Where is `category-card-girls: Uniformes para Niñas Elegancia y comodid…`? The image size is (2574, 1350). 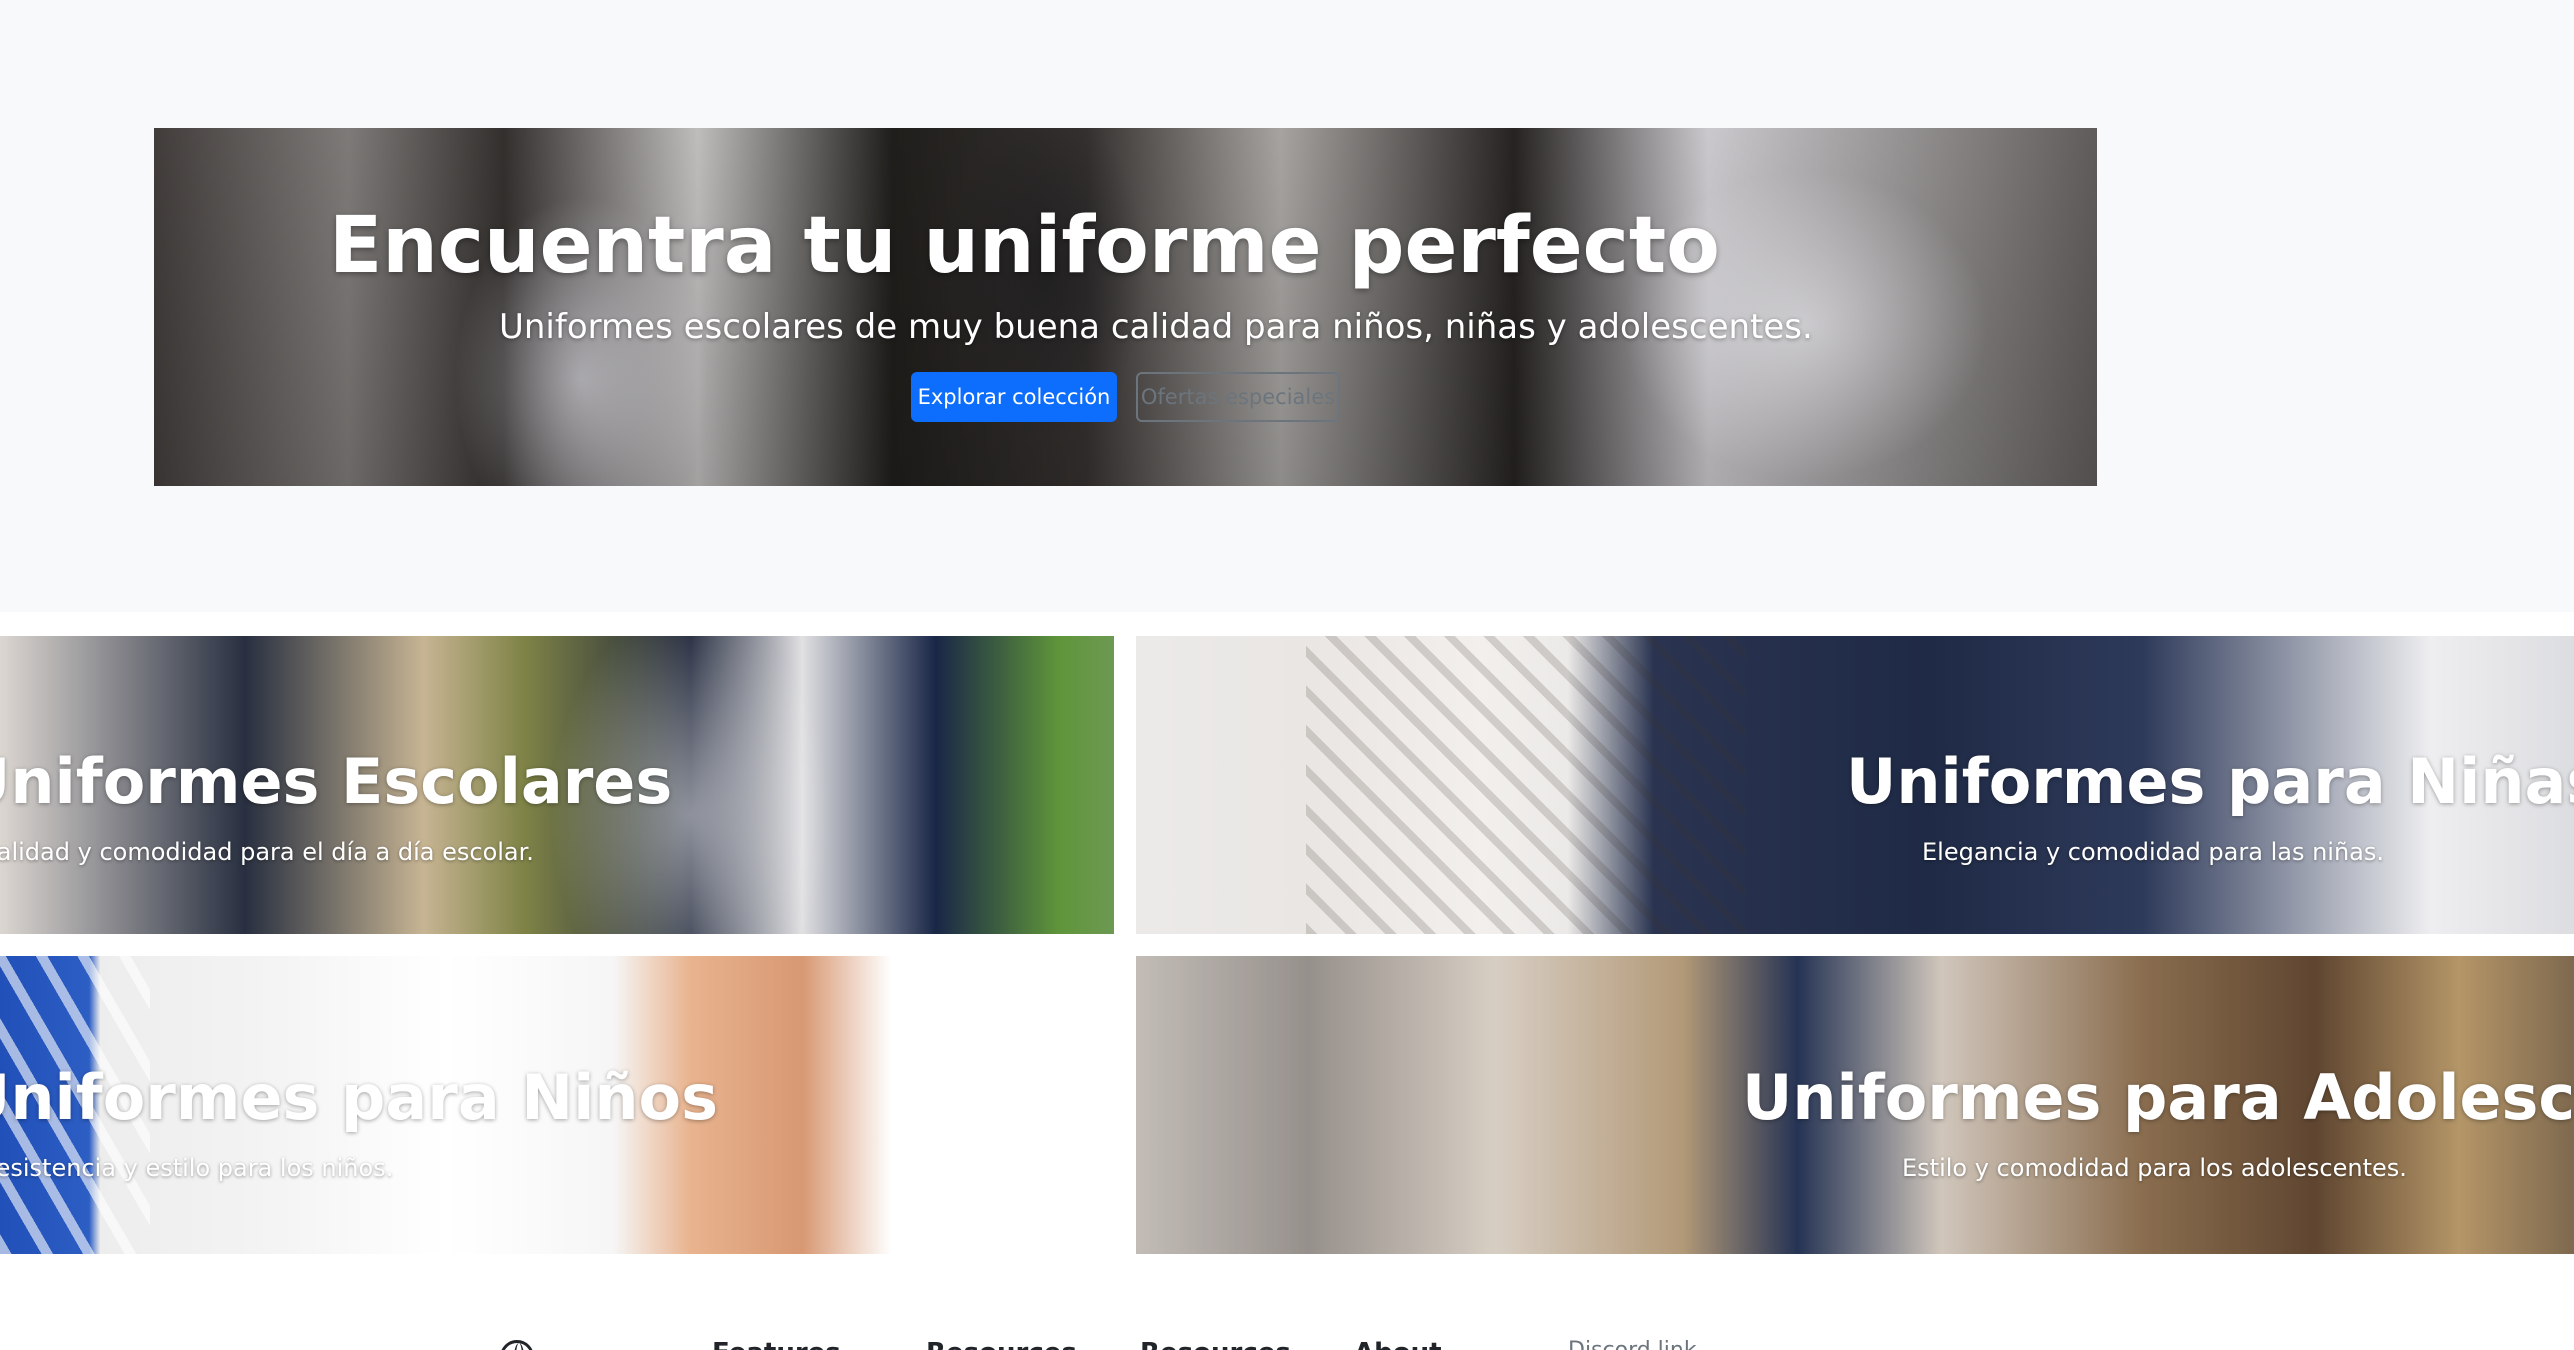 category-card-girls: Uniformes para Niñas Elegancia y comodid… is located at coordinates (1855, 785).